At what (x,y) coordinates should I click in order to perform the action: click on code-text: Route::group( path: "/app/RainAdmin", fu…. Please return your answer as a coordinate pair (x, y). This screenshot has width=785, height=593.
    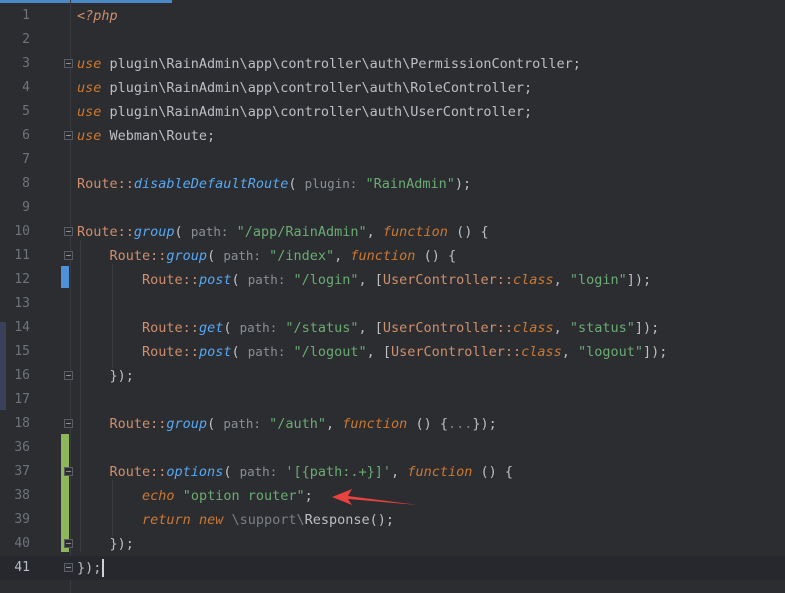
    Looking at the image, I should click on (283, 232).